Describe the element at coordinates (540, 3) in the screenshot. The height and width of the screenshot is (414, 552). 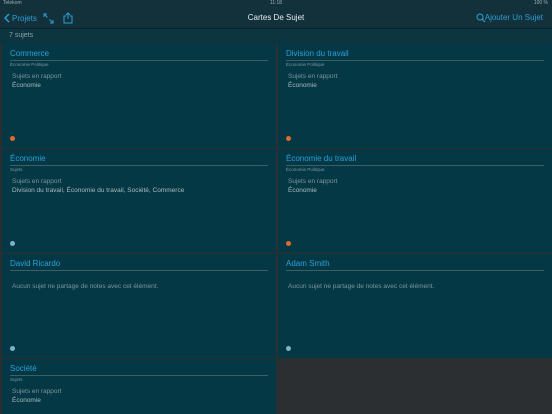
I see `battery-label: 100 %` at that location.